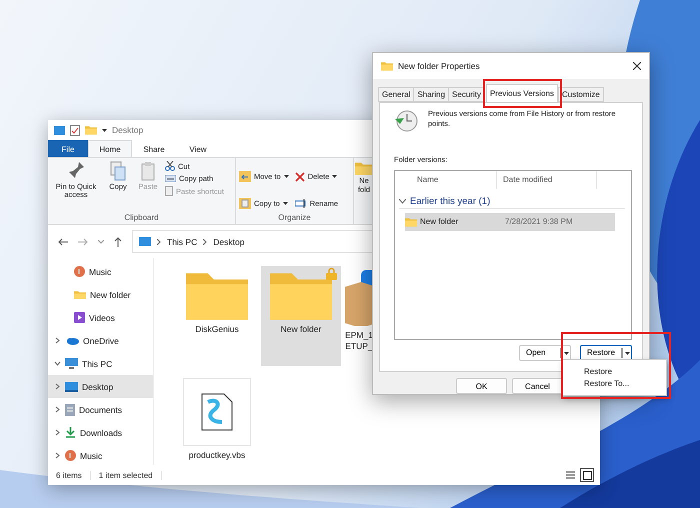 This screenshot has height=508, width=700. Describe the element at coordinates (512, 201) in the screenshot. I see `group-header: Earlier this year (1)` at that location.